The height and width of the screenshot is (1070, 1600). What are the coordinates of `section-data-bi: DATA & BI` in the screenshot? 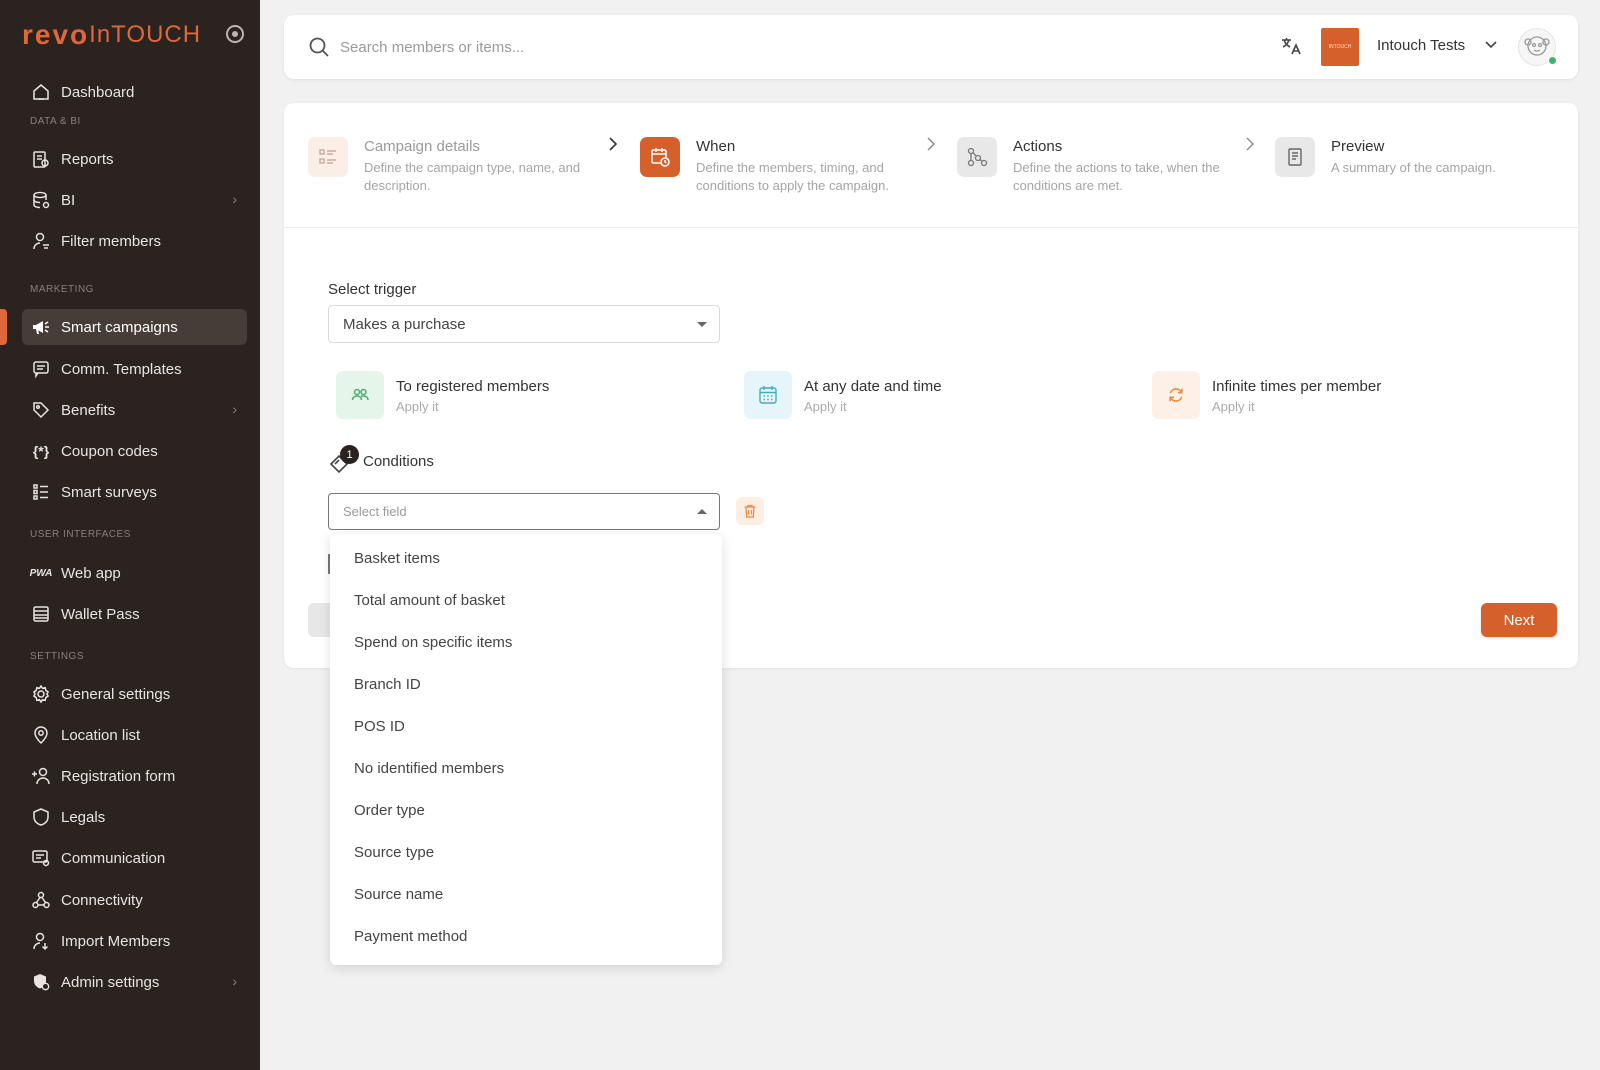 It's located at (55, 121).